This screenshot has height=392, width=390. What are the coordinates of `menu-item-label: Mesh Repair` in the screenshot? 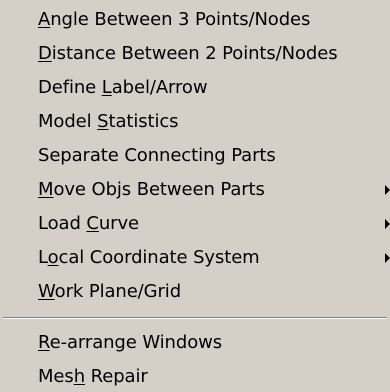 It's located at (93, 376).